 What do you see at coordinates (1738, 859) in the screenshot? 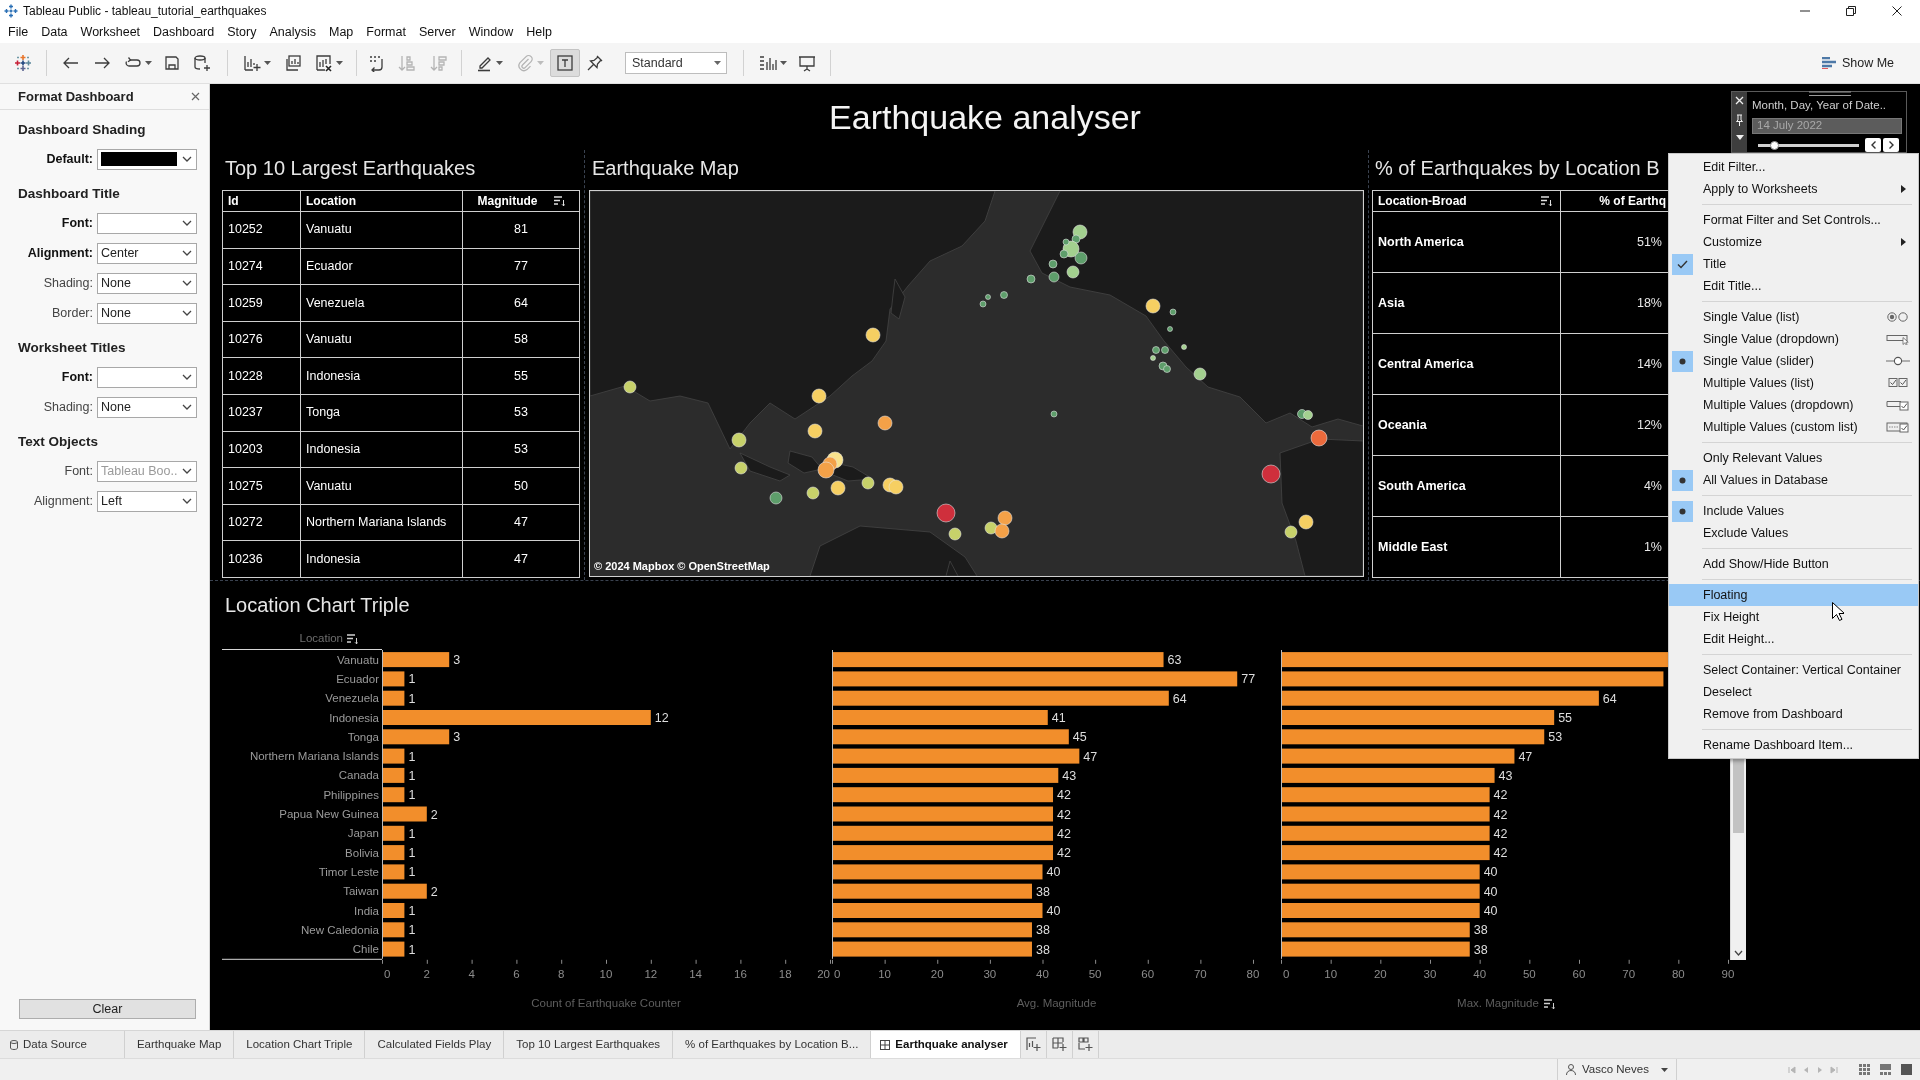
I see `scrollbar` at bounding box center [1738, 859].